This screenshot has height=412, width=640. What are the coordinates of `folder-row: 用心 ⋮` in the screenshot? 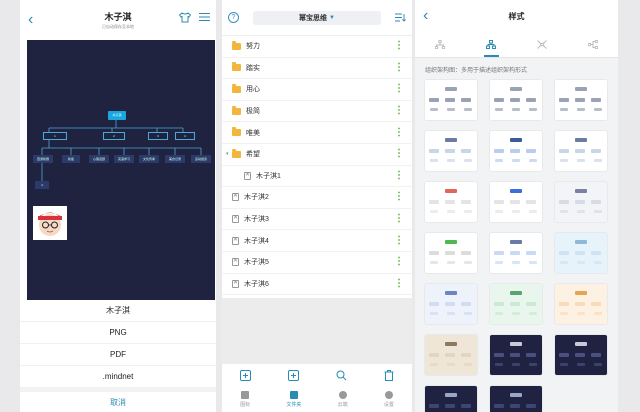 It's located at (317, 90).